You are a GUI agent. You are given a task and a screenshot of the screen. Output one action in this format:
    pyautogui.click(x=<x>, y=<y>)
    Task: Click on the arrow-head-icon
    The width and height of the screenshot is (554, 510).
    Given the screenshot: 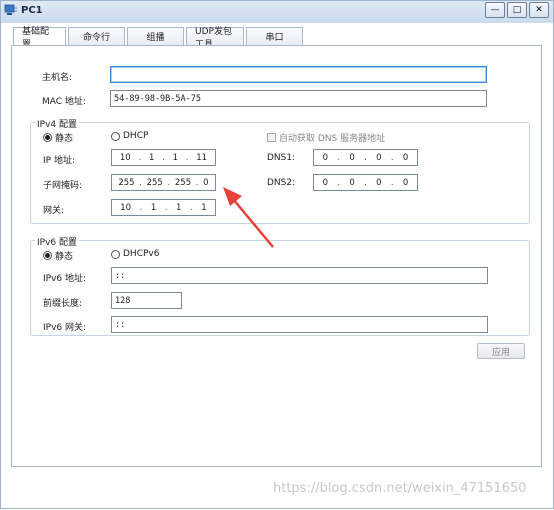 What is the action you would take?
    pyautogui.click(x=232, y=196)
    